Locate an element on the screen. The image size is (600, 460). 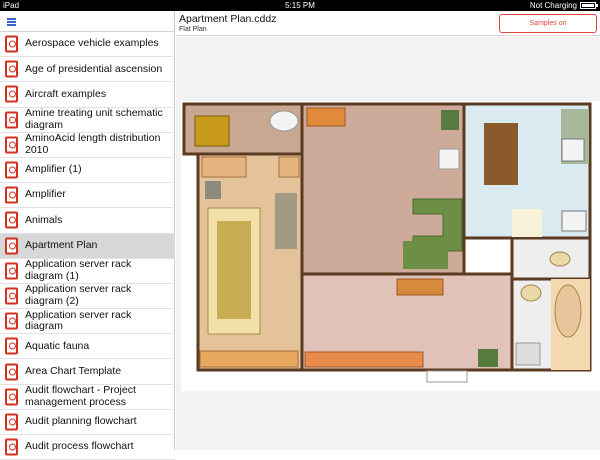
list-item: Area Chart Template is located at coordinates (87, 372).